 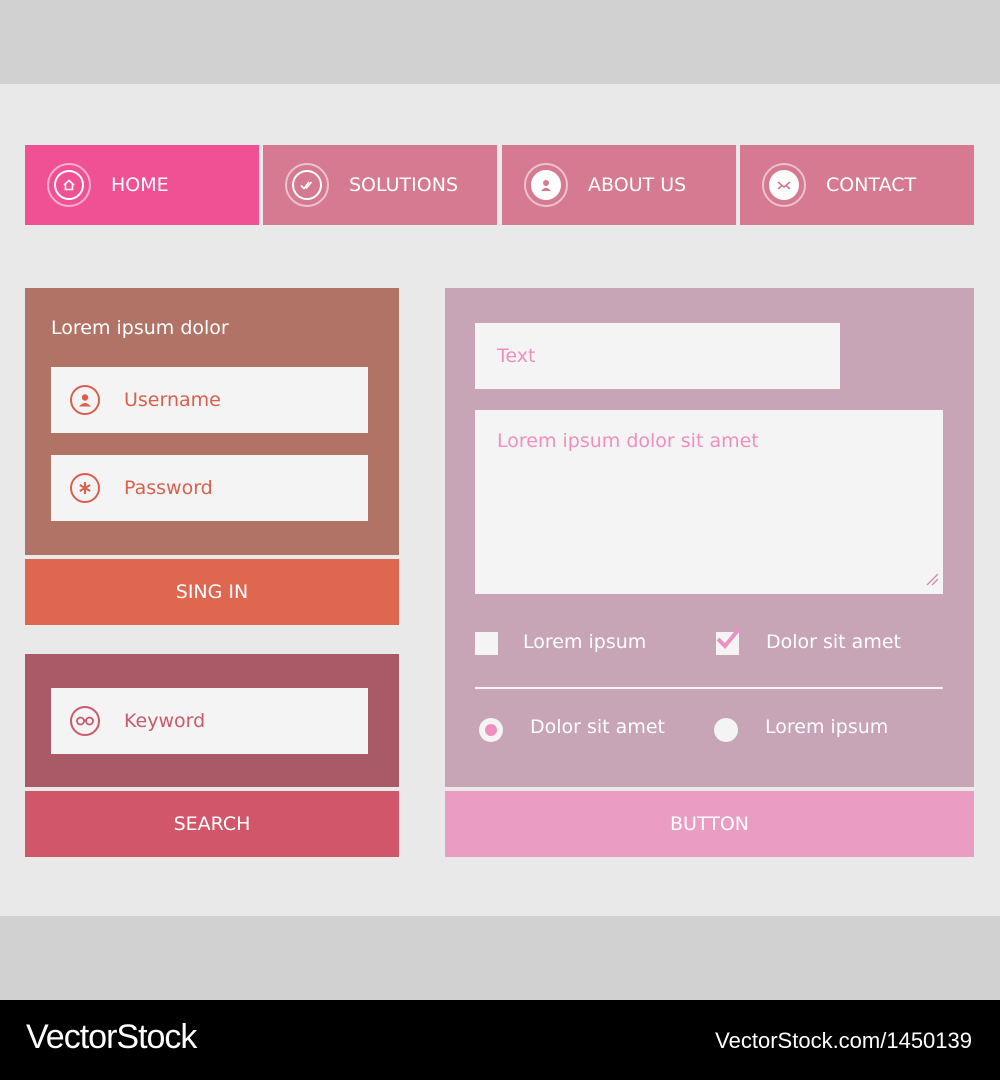 I want to click on radio-1-label: Dolor sit amet, so click(x=597, y=727).